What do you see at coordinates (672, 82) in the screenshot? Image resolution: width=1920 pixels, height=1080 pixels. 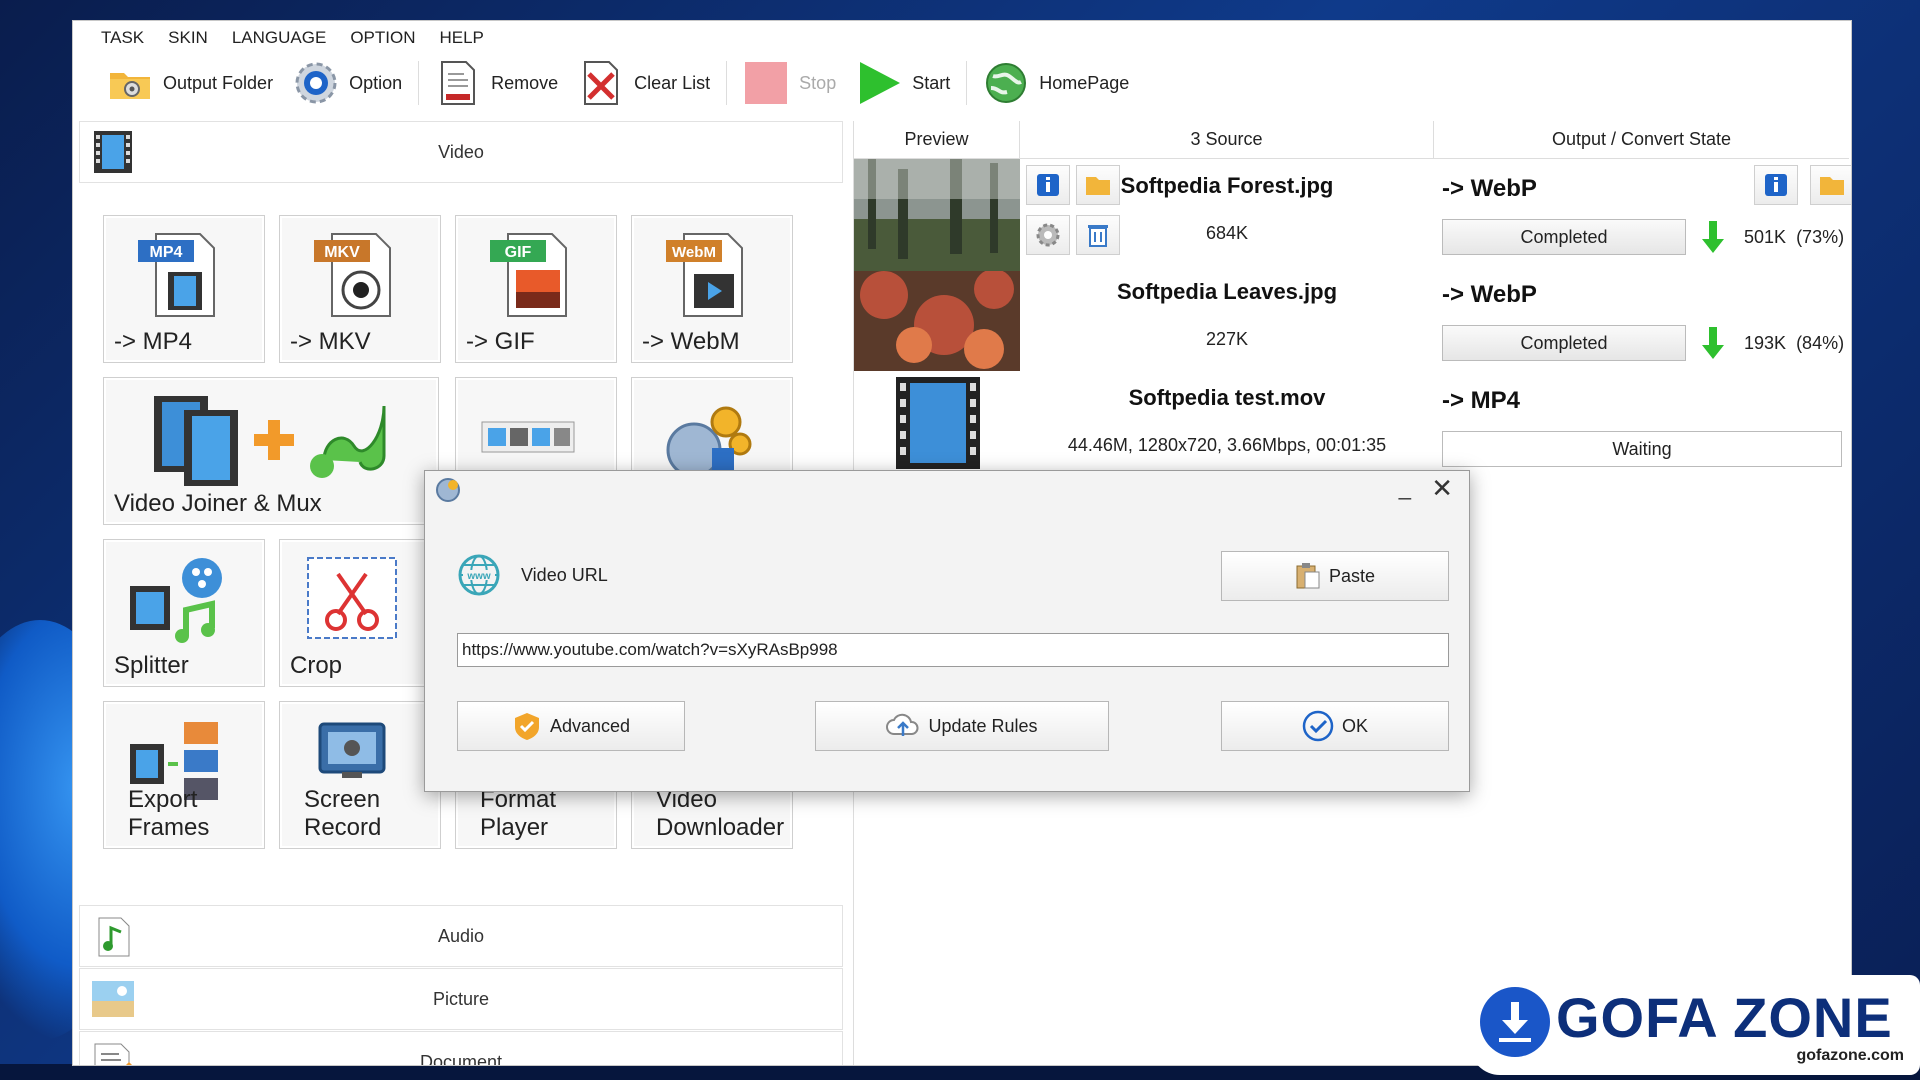 I see `clear-list-label: Clear List` at bounding box center [672, 82].